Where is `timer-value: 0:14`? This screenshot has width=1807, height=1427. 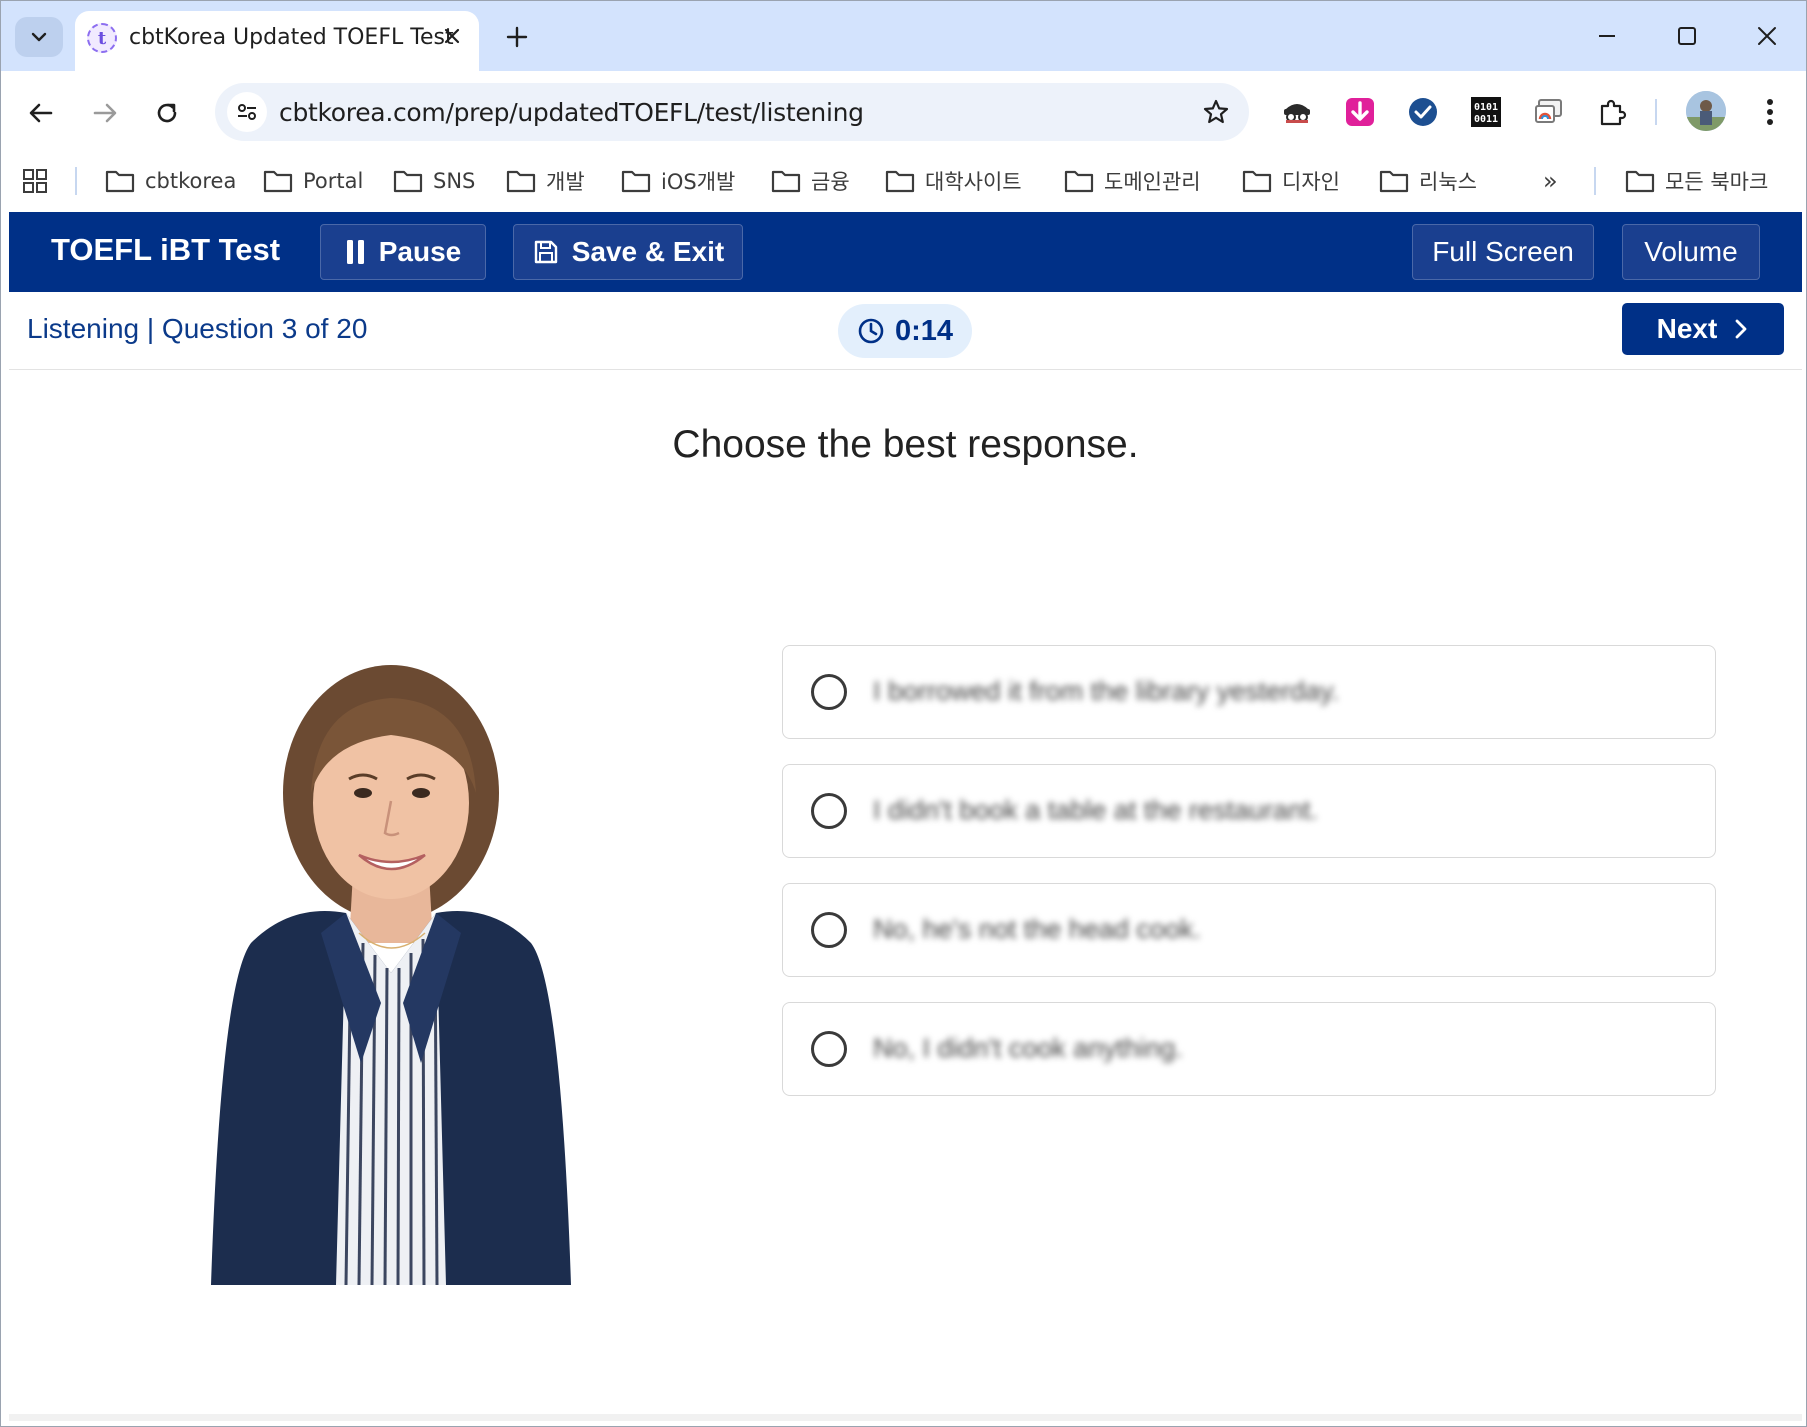 timer-value: 0:14 is located at coordinates (924, 330).